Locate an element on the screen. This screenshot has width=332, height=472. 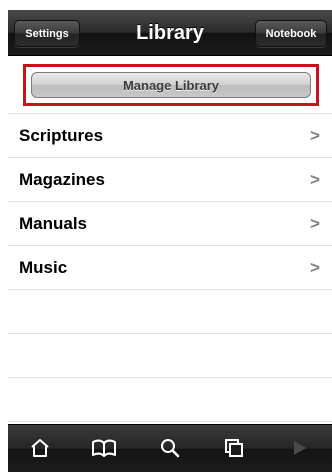
copy-icon is located at coordinates (234, 448).